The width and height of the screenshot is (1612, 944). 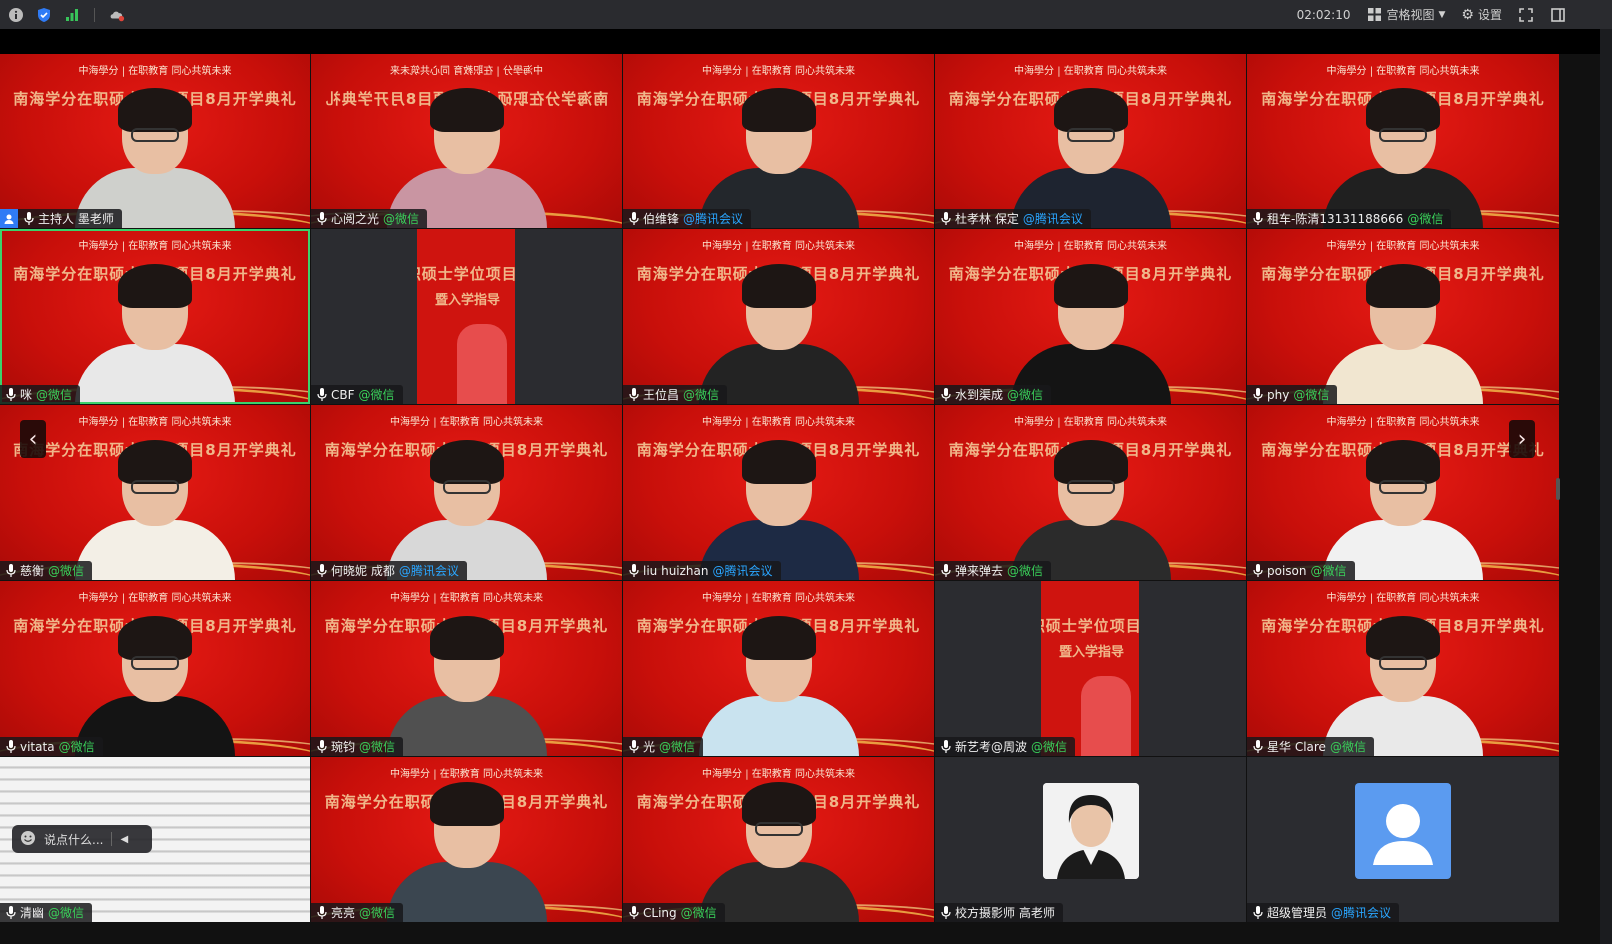 What do you see at coordinates (1090, 839) in the screenshot?
I see `participant-tile: 校方摄影师 高老师` at bounding box center [1090, 839].